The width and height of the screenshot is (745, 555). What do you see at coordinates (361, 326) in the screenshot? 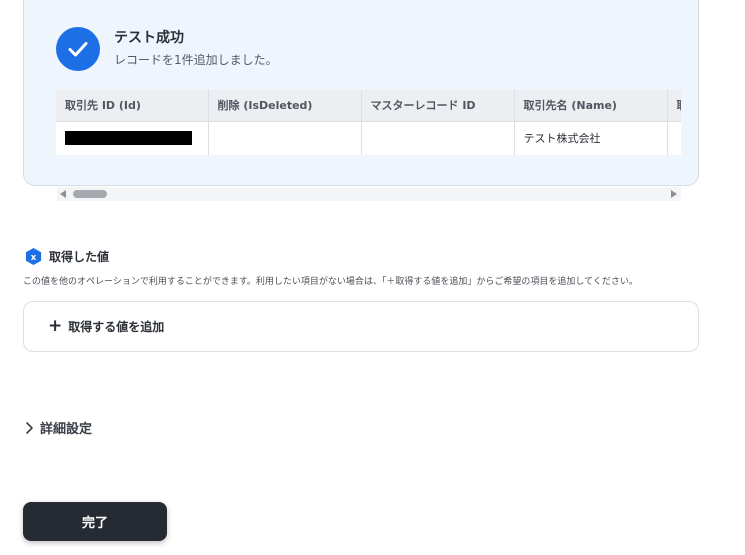
I see `add-acquired-value-button: + 取得する値を追加` at bounding box center [361, 326].